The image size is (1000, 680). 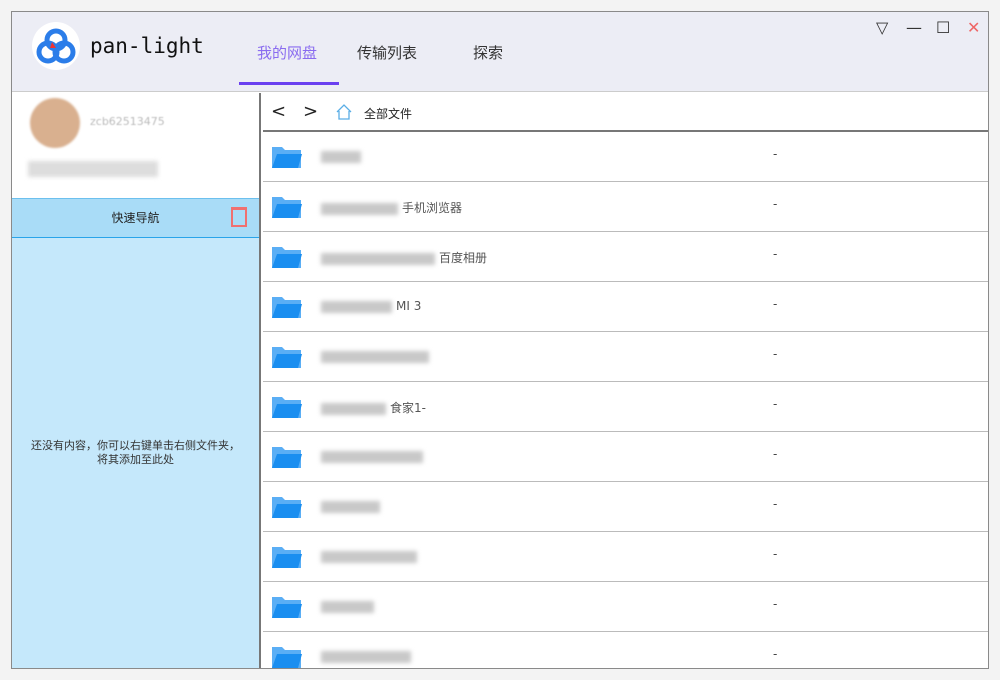 What do you see at coordinates (388, 113) in the screenshot?
I see `breadcrumb: 全部文件` at bounding box center [388, 113].